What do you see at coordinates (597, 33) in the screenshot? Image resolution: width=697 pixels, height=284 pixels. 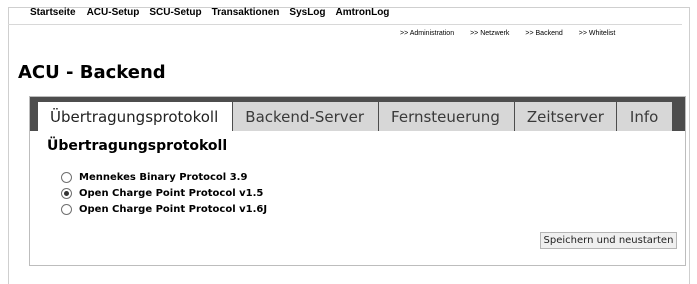 I see `subnav-whitelist: >> Whitelist` at bounding box center [597, 33].